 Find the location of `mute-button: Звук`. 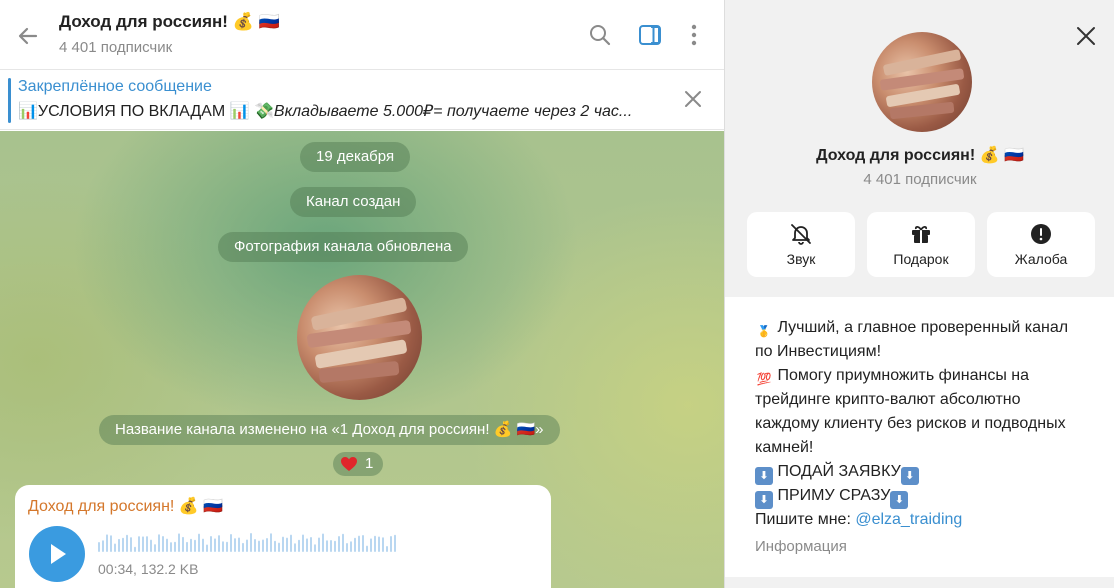

mute-button: Звук is located at coordinates (801, 244).